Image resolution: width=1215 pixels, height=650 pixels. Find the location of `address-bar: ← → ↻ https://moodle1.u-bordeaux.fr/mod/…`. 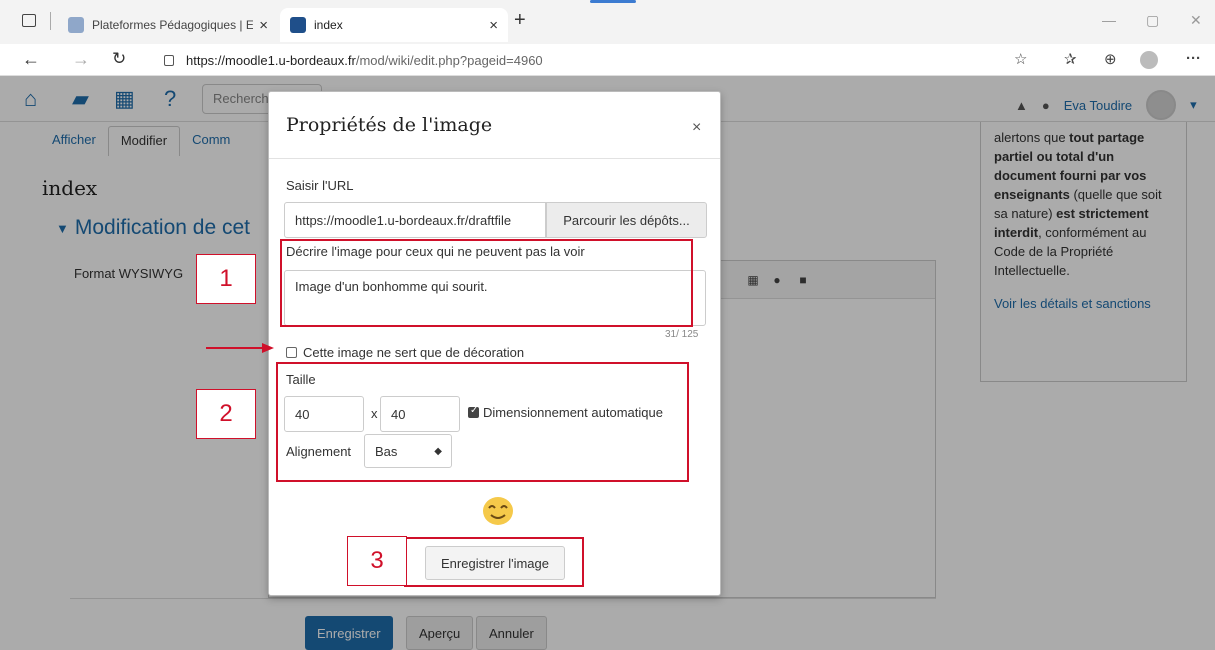

address-bar: ← → ↻ https://moodle1.u-bordeaux.fr/mod/… is located at coordinates (607, 60).